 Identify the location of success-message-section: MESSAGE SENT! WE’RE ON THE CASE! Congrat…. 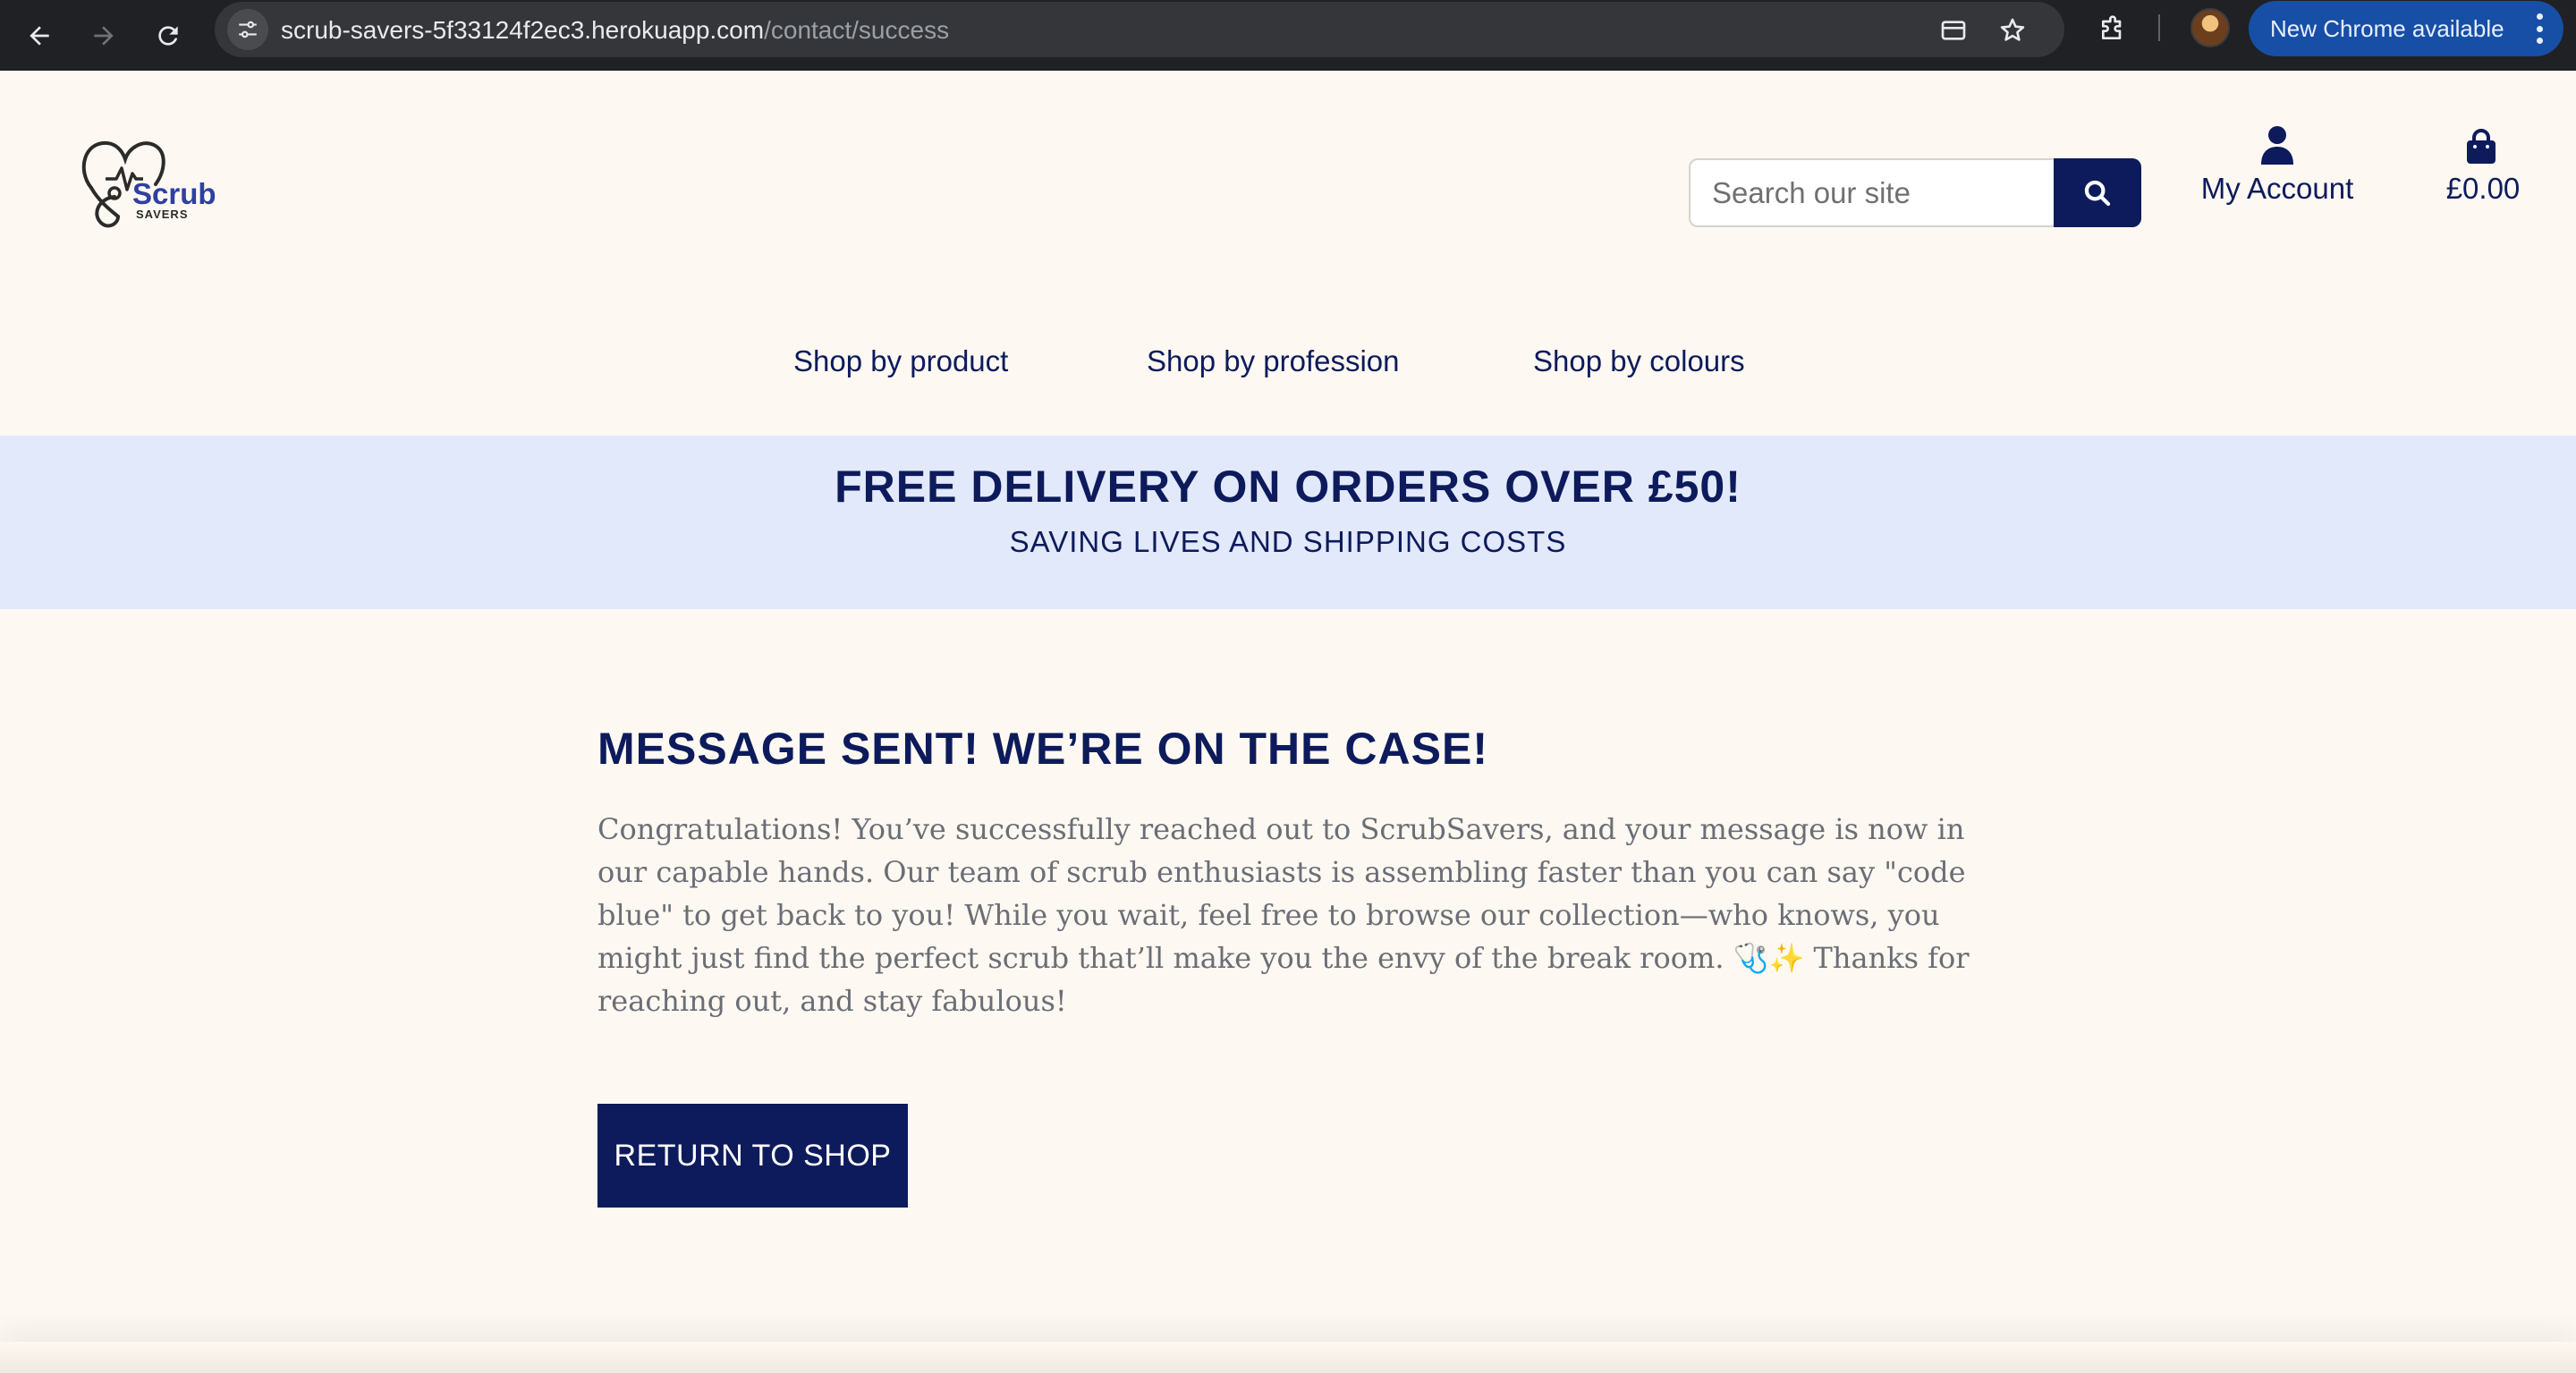
(1286, 871).